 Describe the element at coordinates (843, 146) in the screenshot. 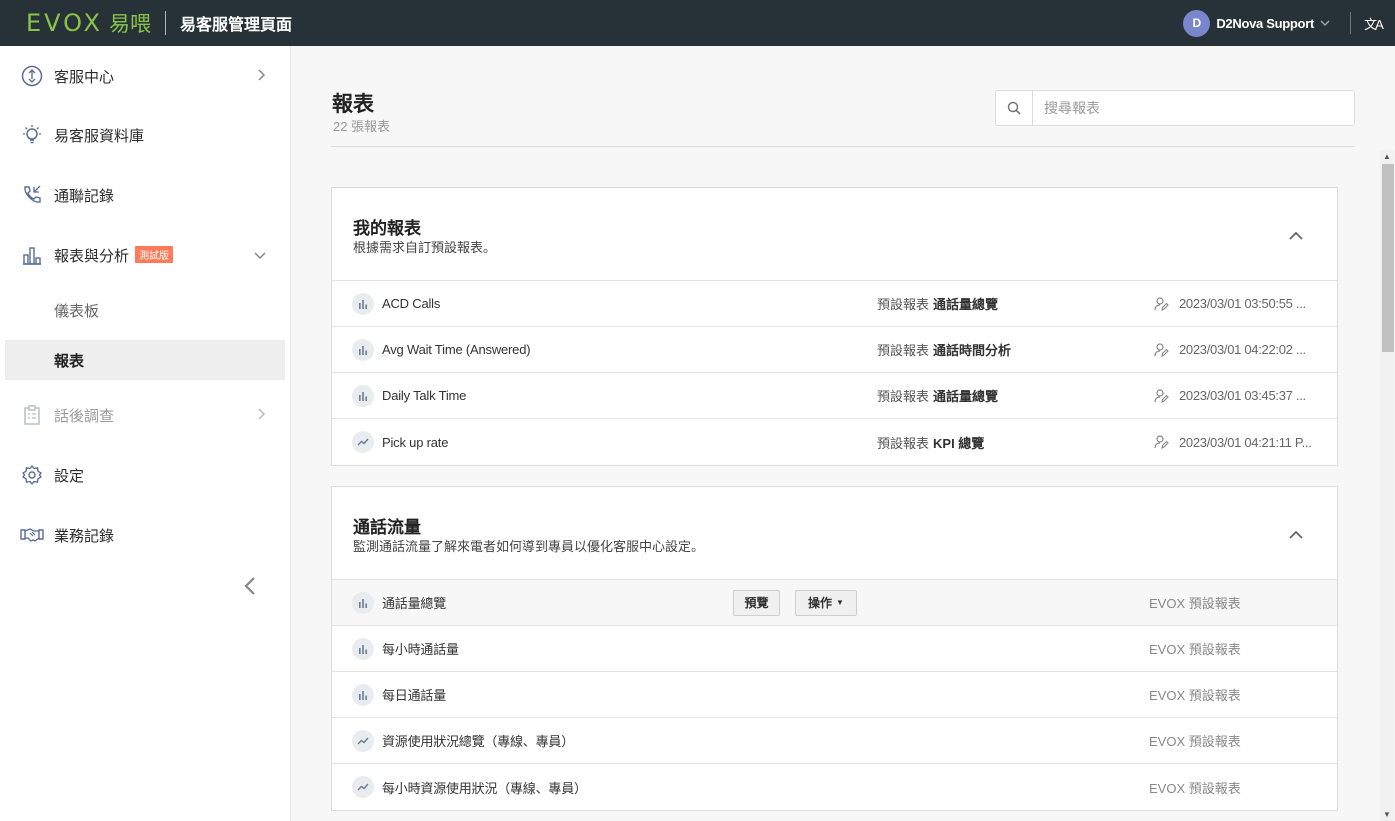

I see `header-divider` at that location.